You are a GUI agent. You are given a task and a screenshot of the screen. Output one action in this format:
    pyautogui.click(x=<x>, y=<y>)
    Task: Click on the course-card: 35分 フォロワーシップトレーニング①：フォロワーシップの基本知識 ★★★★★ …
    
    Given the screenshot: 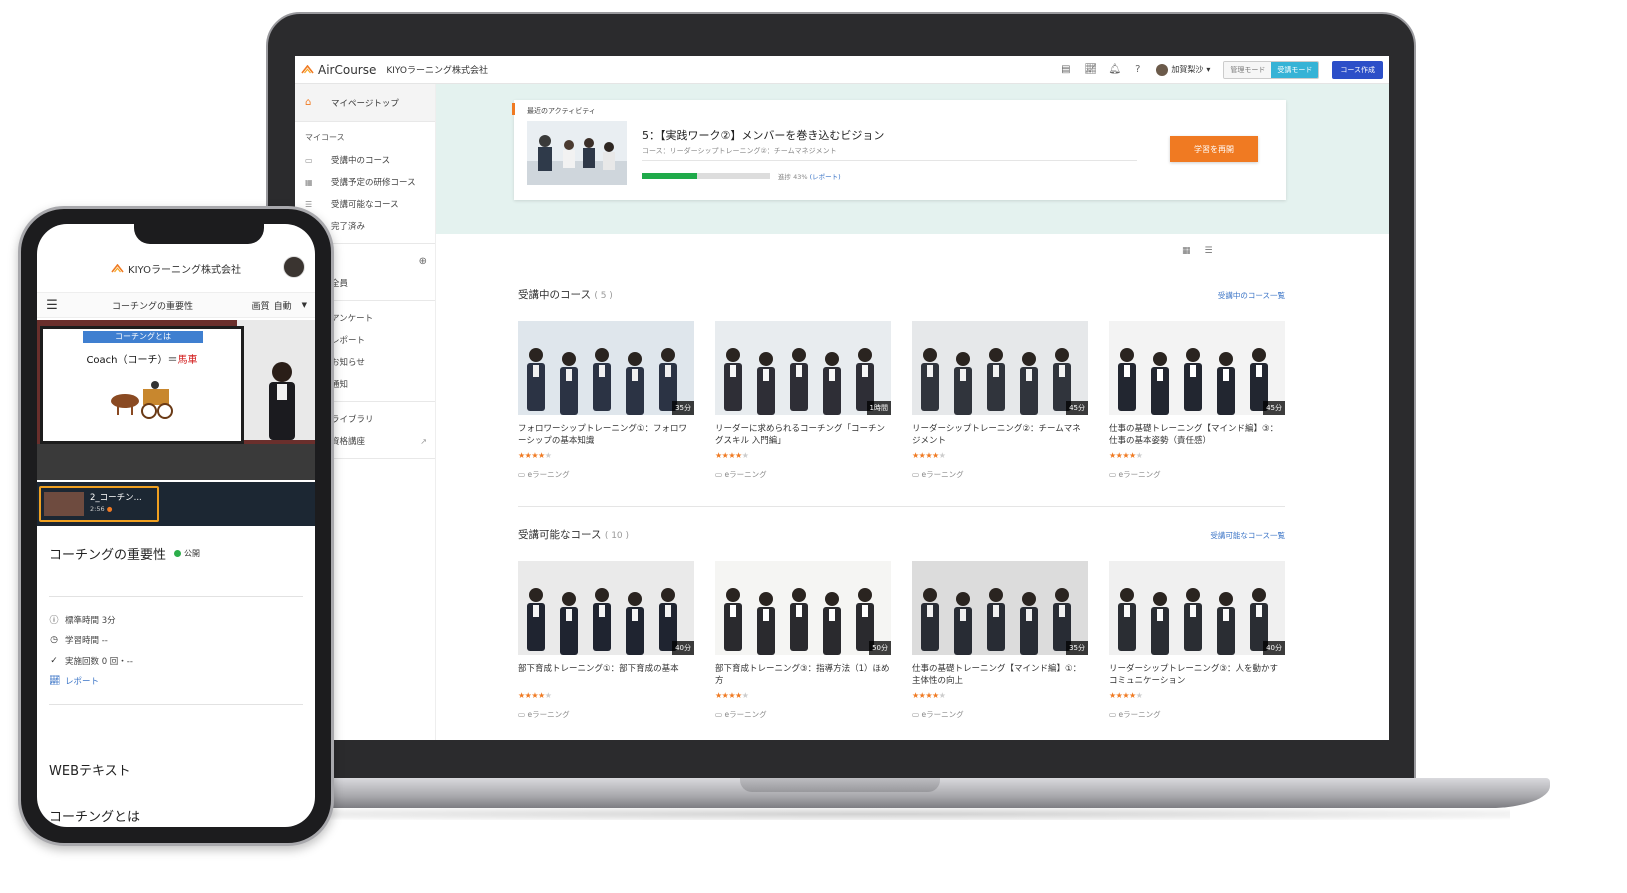 What is the action you would take?
    pyautogui.click(x=606, y=400)
    